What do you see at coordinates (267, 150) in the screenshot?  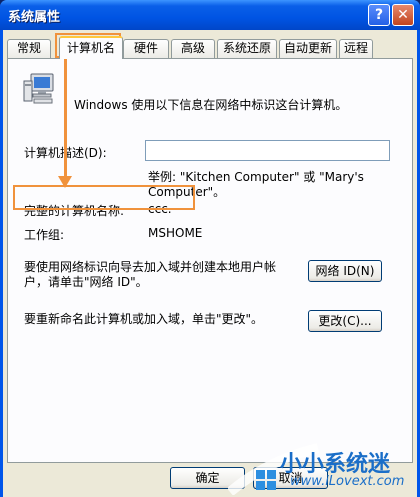 I see `computer-description-input` at bounding box center [267, 150].